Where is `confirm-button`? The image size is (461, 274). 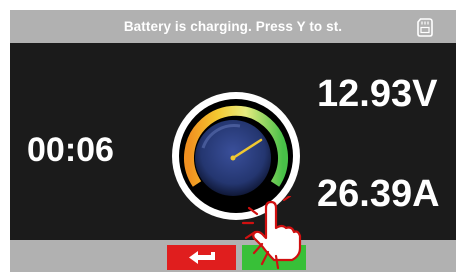
confirm-button is located at coordinates (274, 257).